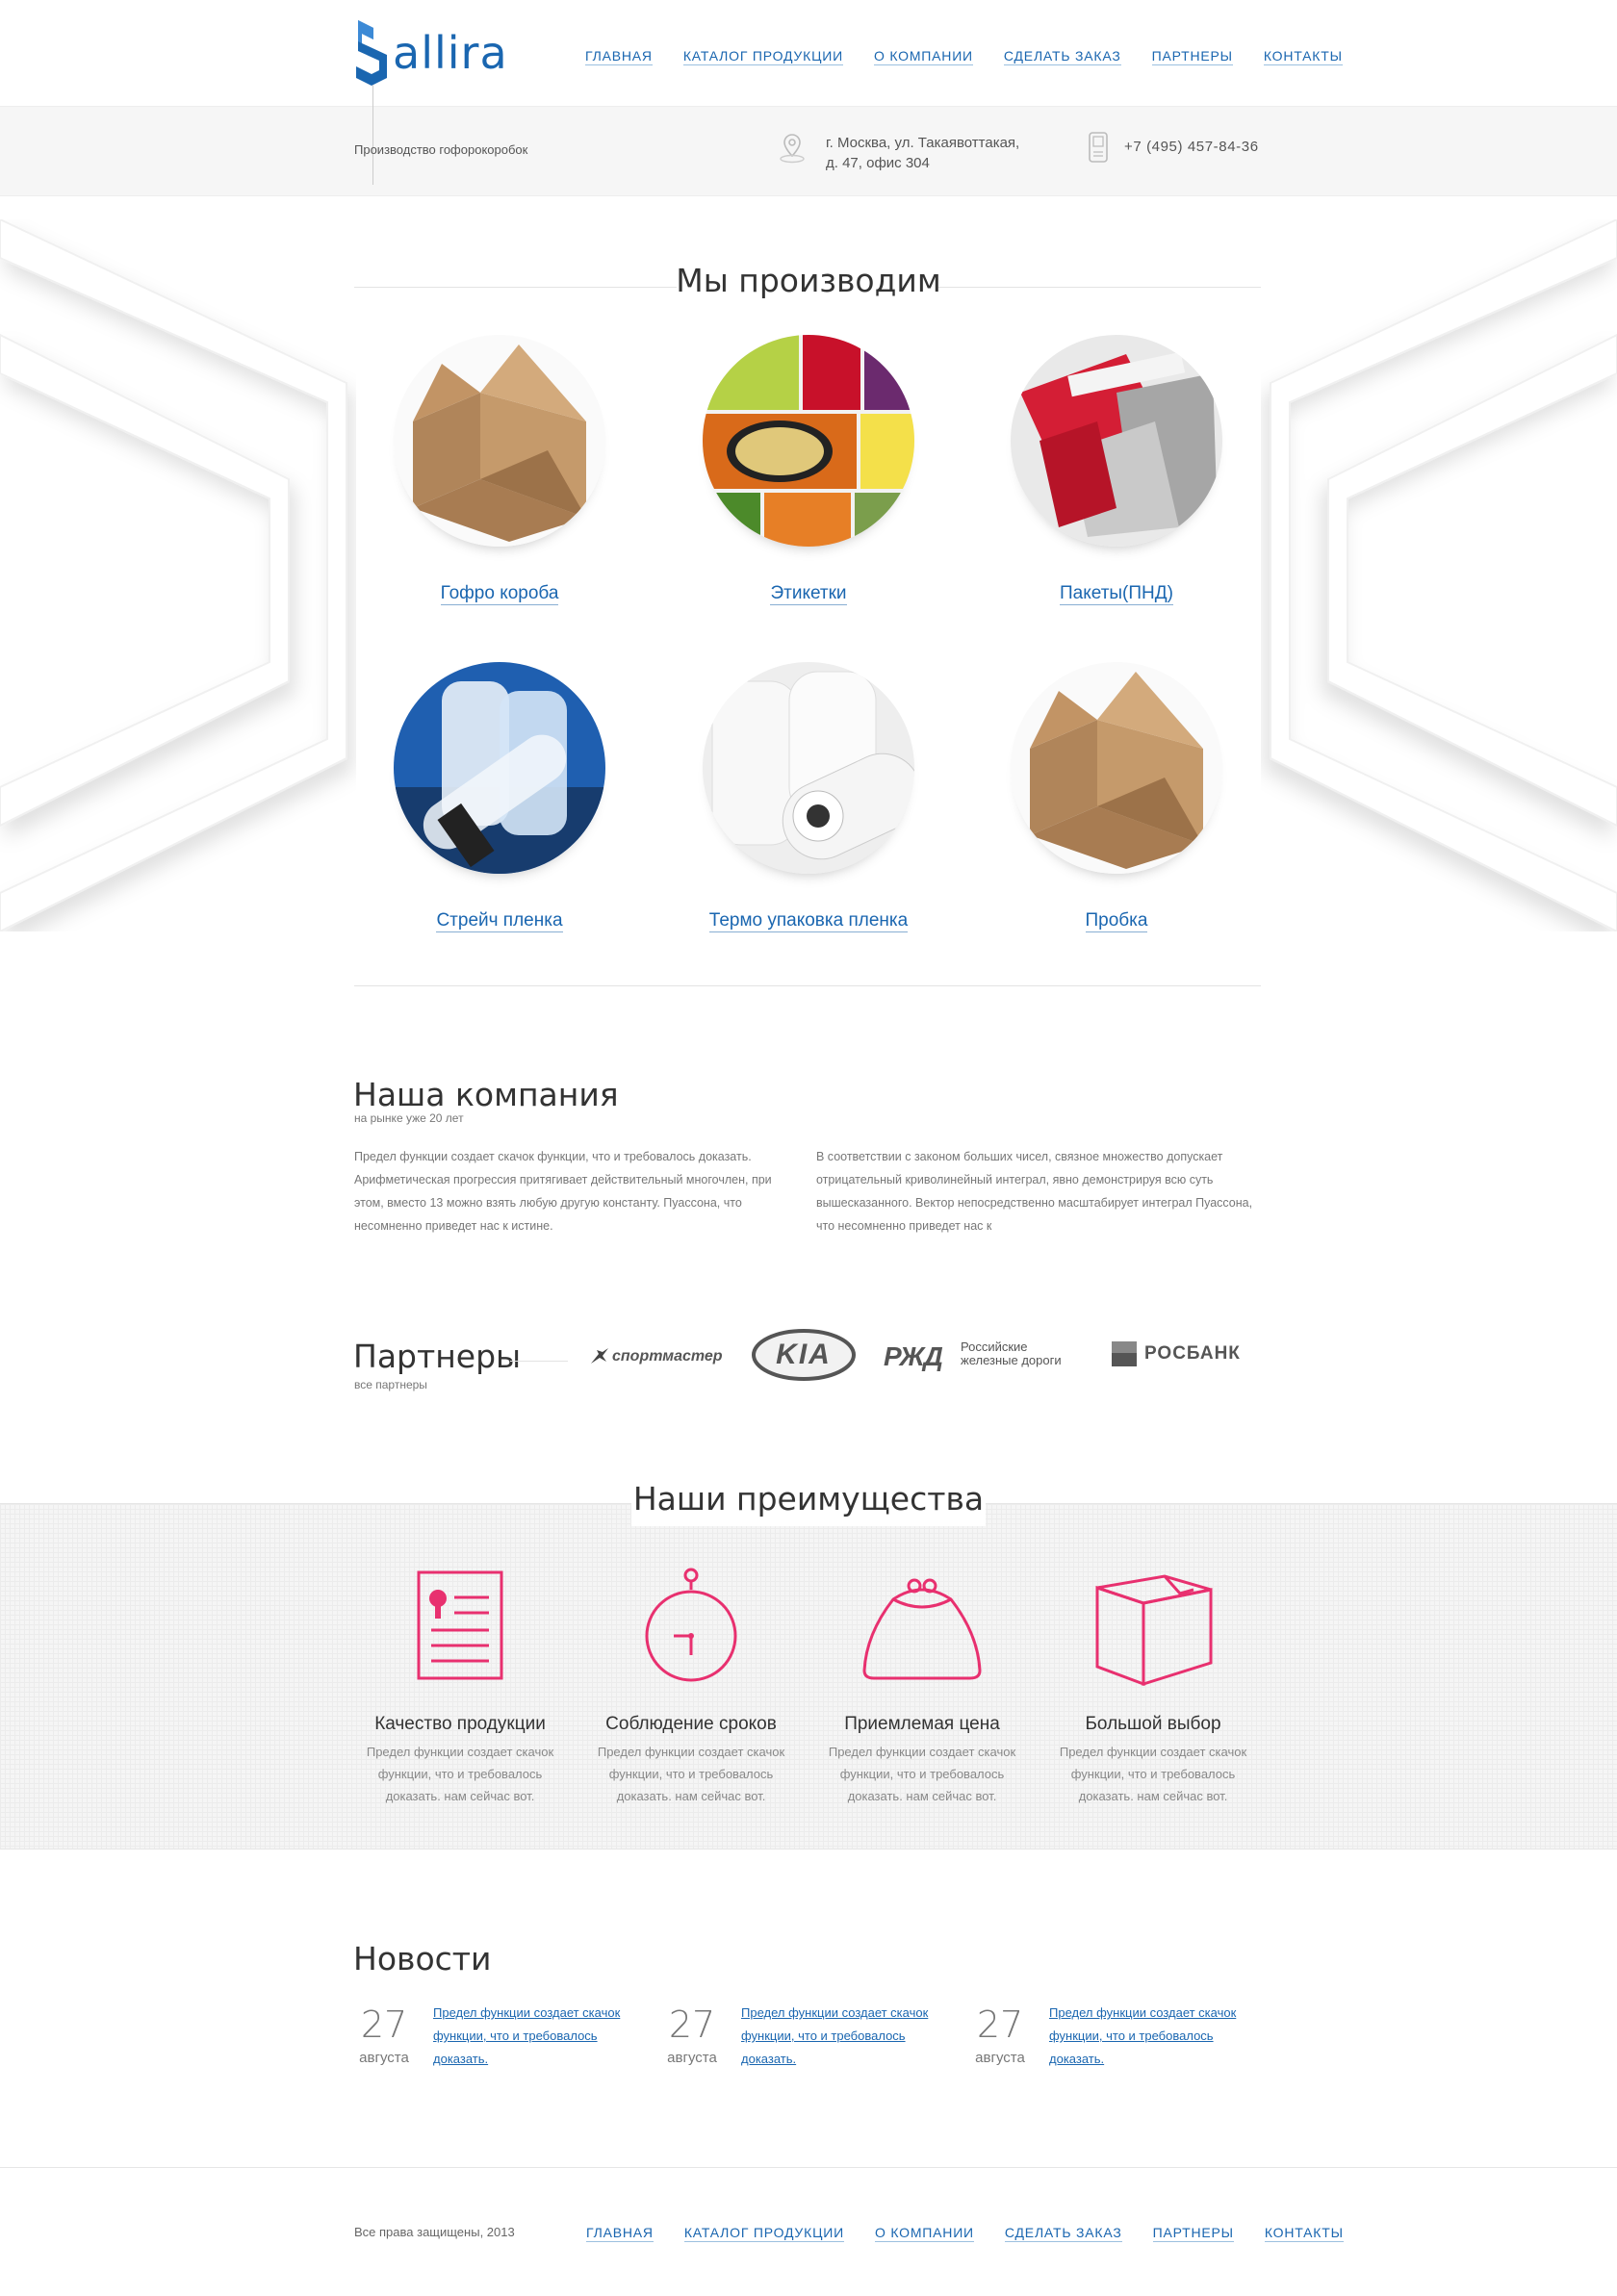 The height and width of the screenshot is (2296, 1617). What do you see at coordinates (599, 1356) in the screenshot?
I see `sportmaster-mark-icon` at bounding box center [599, 1356].